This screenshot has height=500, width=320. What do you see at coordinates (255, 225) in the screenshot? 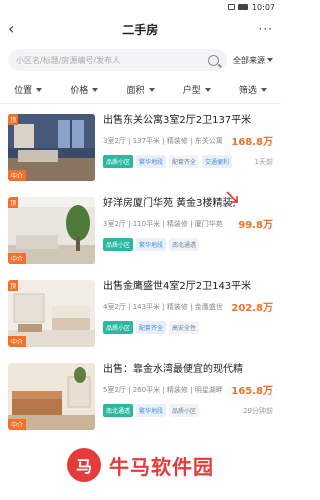
I see `listing-price: 99.8万` at bounding box center [255, 225].